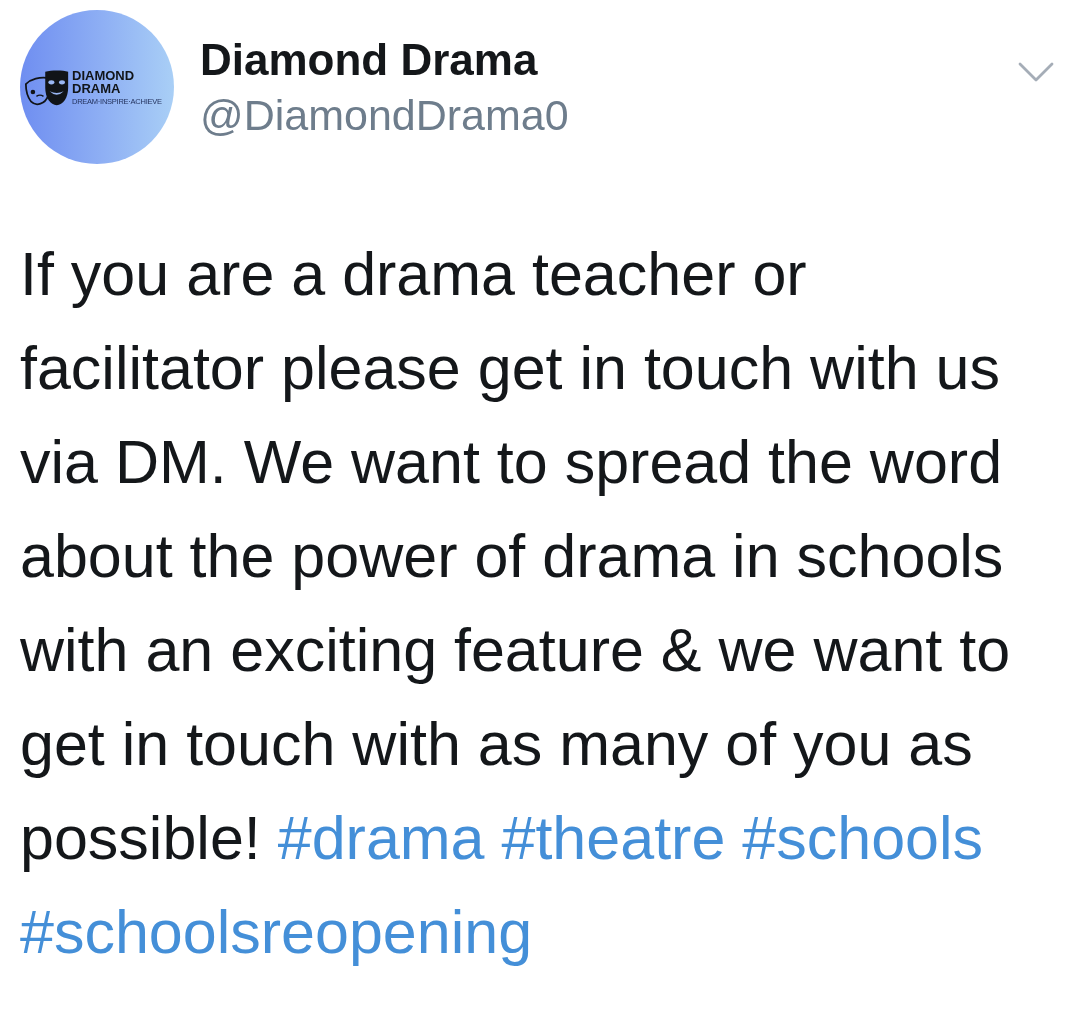  What do you see at coordinates (47, 88) in the screenshot?
I see `theater-masks-icon` at bounding box center [47, 88].